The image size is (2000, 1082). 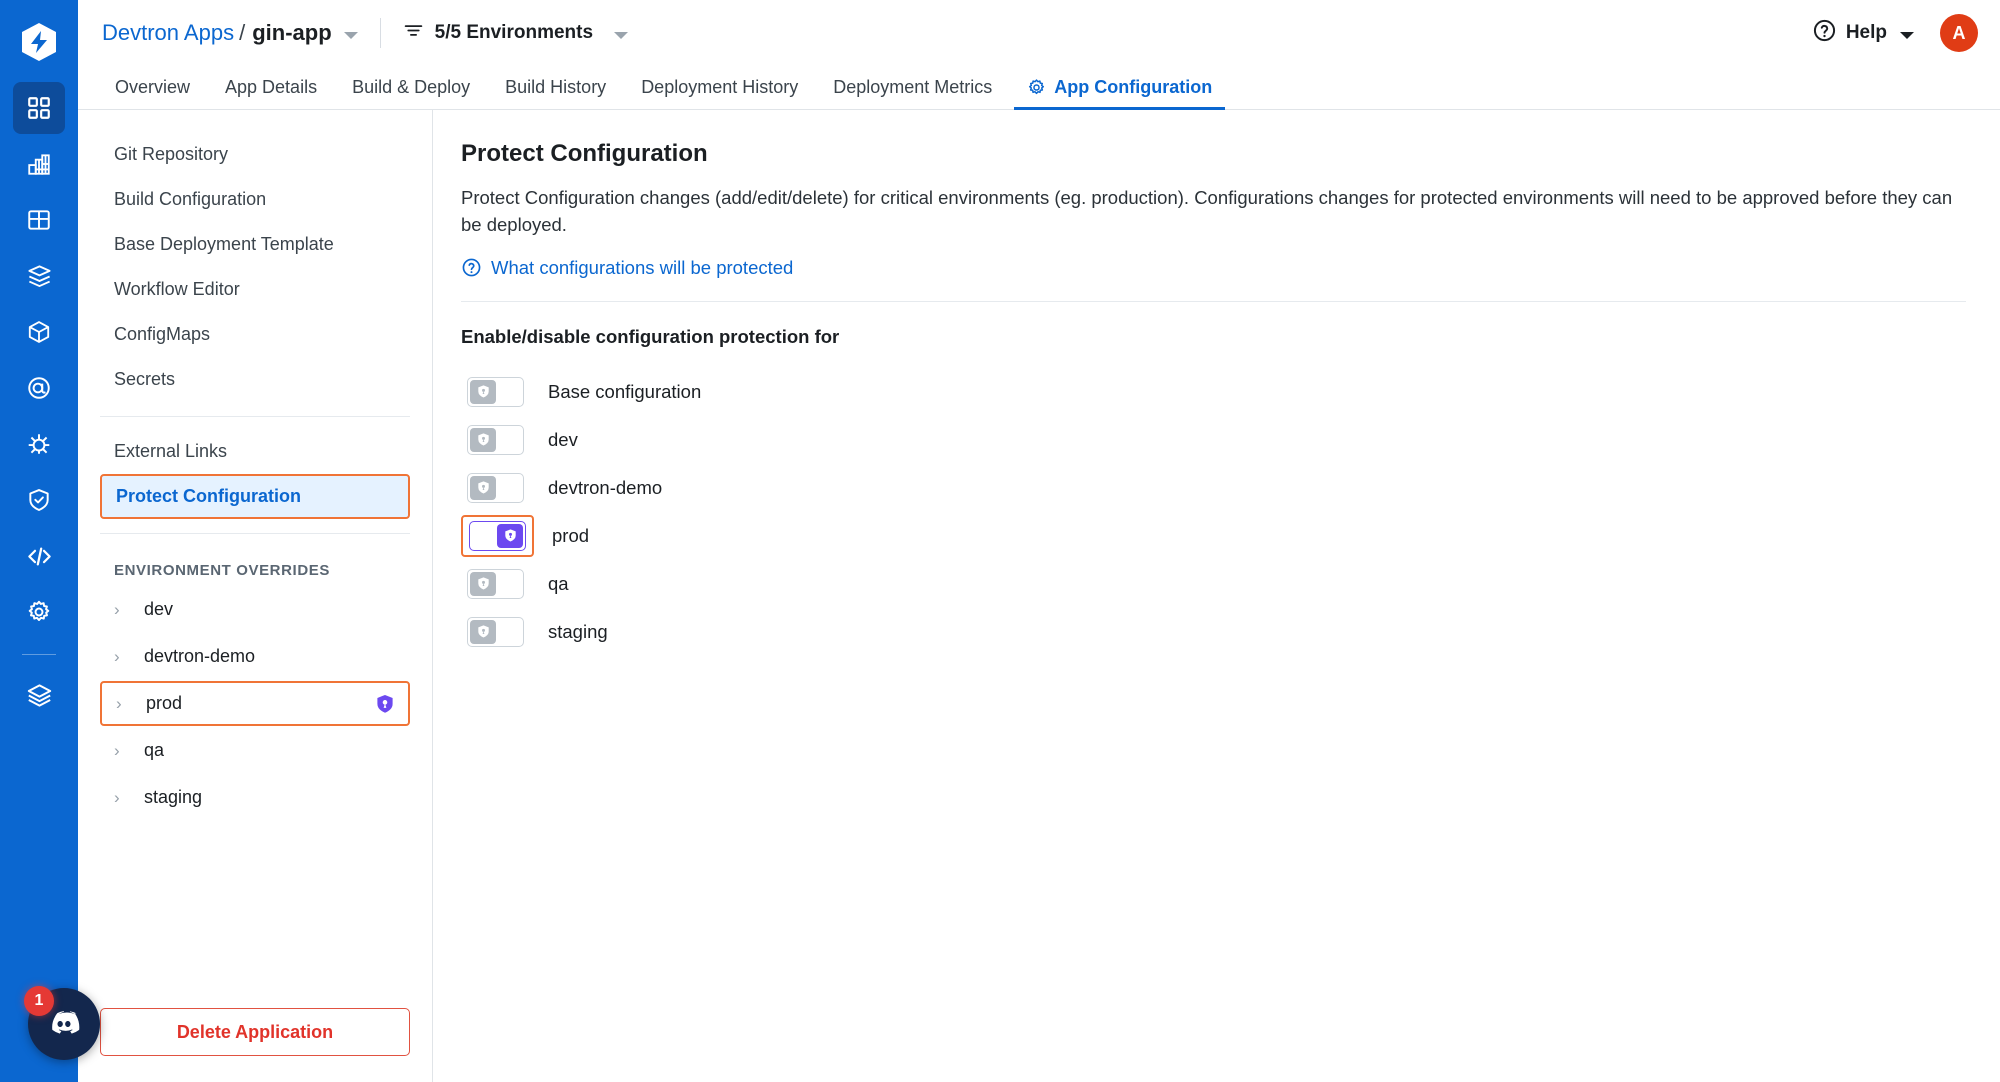 I want to click on avatar: A, so click(x=1959, y=33).